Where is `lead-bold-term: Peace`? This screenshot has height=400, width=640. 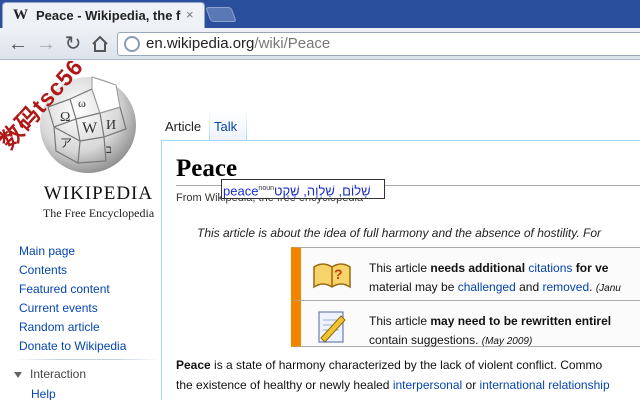 lead-bold-term: Peace is located at coordinates (193, 365).